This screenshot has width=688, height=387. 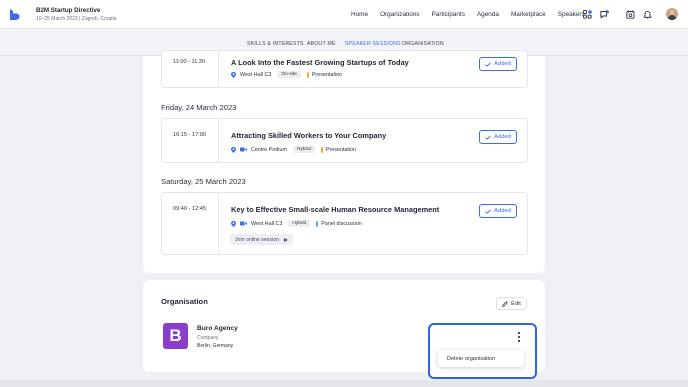 I want to click on join-online-session-label: Join online session, so click(x=257, y=239).